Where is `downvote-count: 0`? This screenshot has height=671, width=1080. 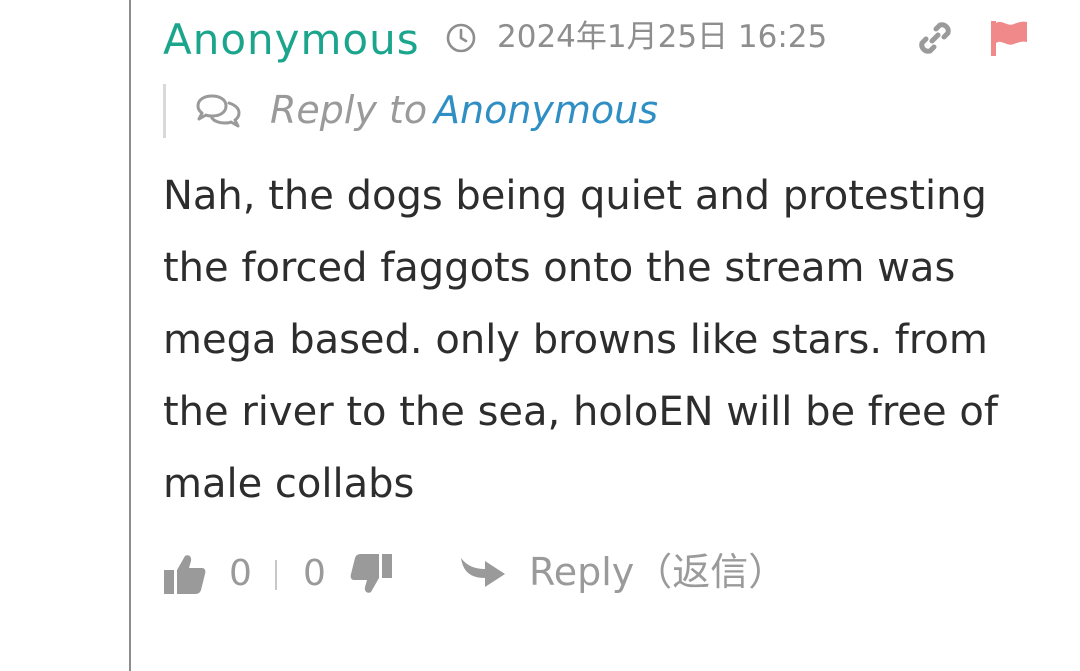
downvote-count: 0 is located at coordinates (314, 573).